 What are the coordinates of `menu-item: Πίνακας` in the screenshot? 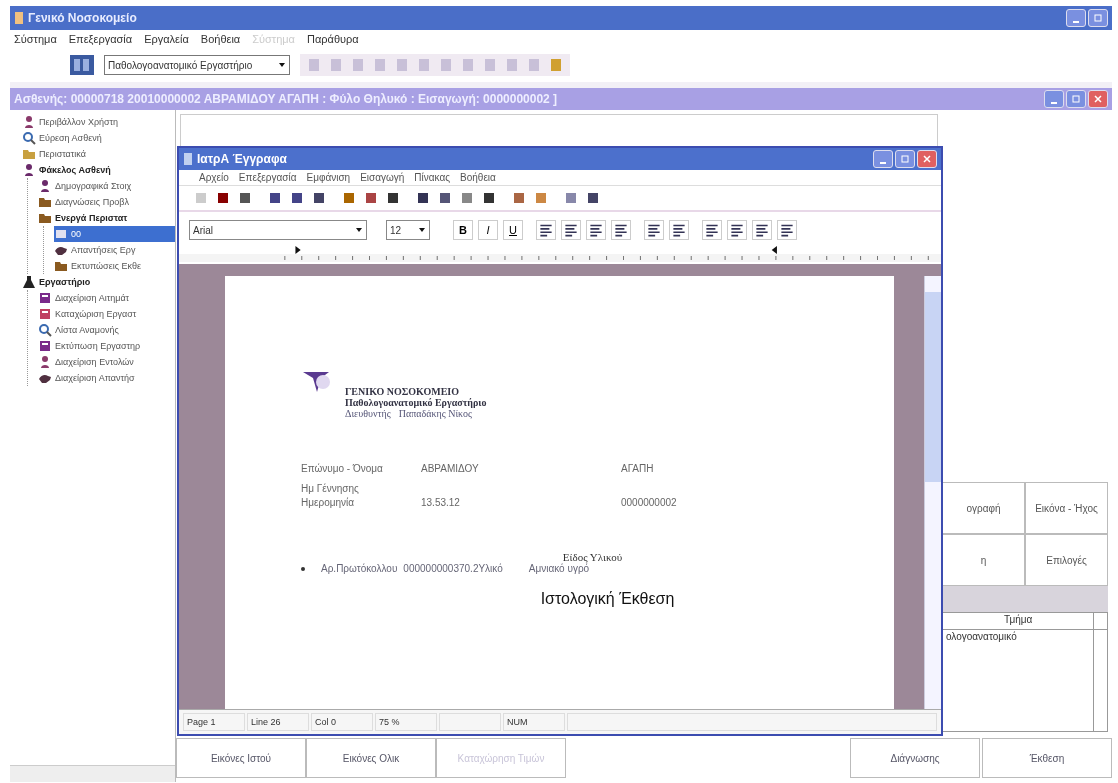 It's located at (432, 177).